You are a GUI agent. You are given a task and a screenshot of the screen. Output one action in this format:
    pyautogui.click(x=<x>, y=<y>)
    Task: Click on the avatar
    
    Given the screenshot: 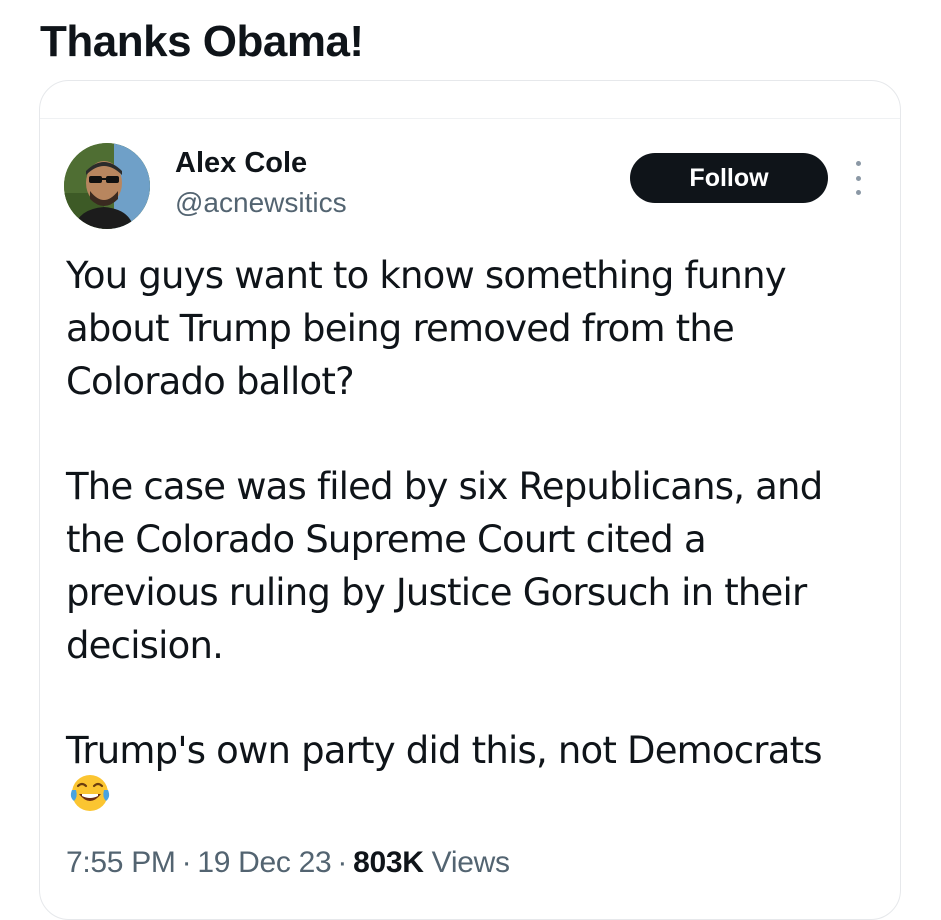 What is the action you would take?
    pyautogui.click(x=107, y=186)
    